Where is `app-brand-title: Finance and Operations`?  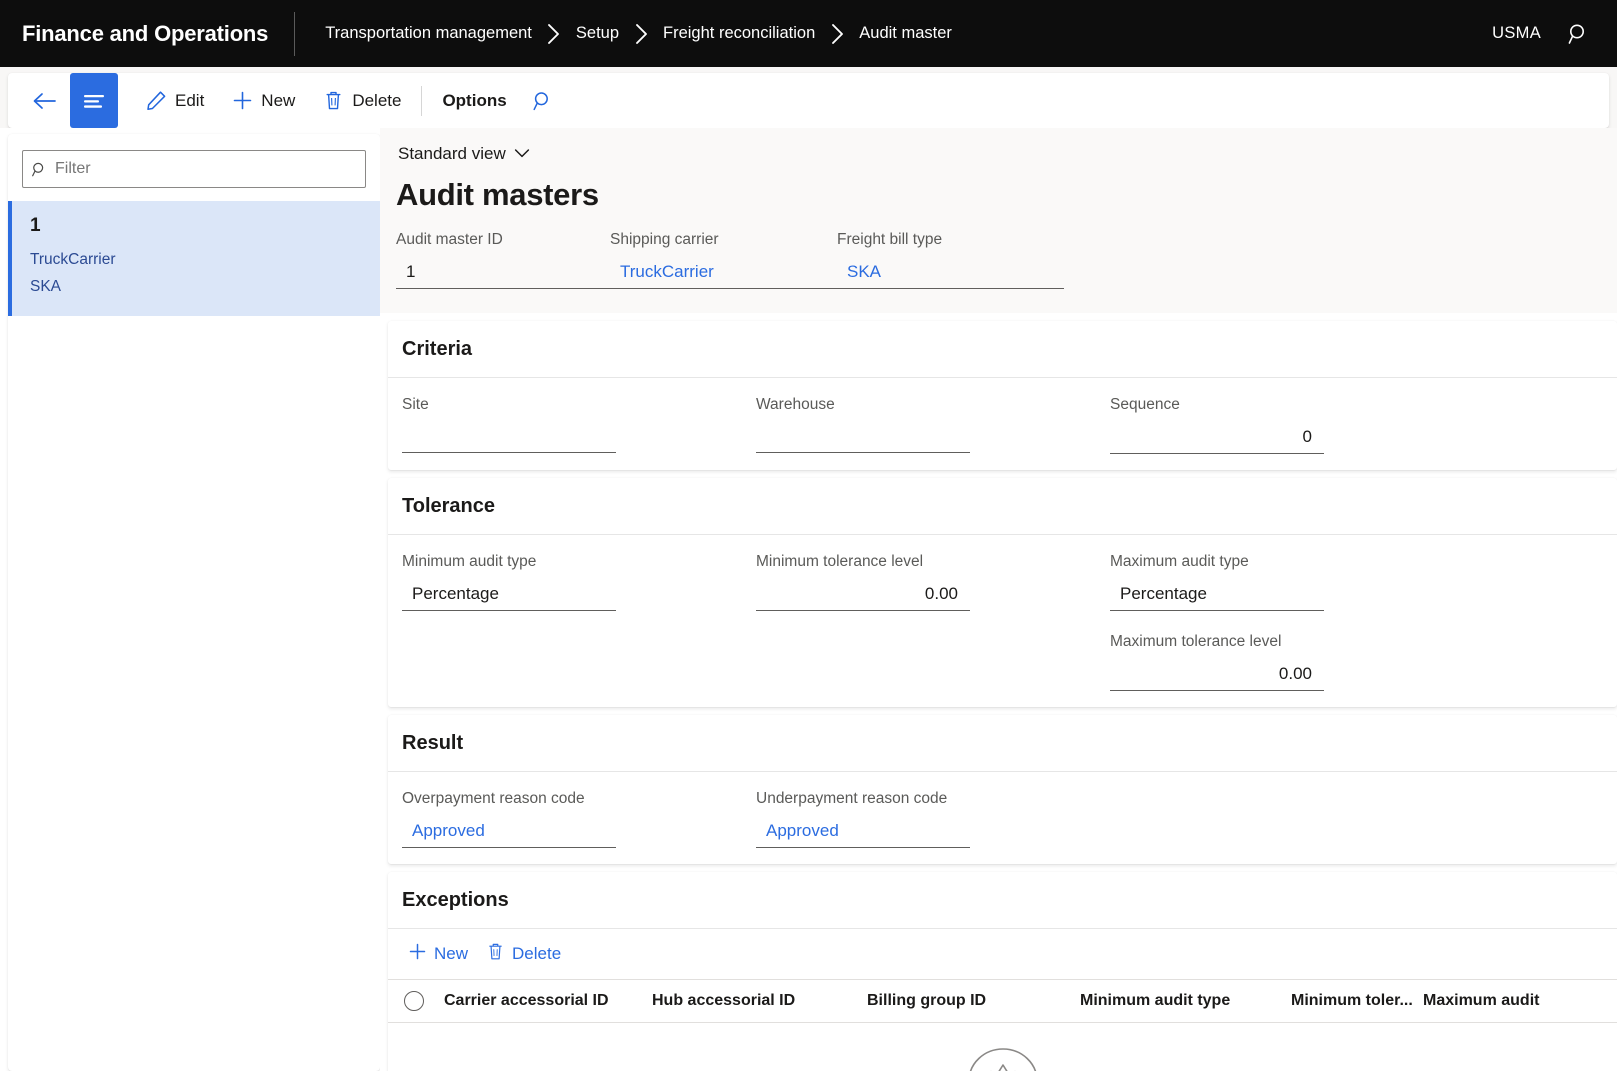
app-brand-title: Finance and Operations is located at coordinates (145, 33).